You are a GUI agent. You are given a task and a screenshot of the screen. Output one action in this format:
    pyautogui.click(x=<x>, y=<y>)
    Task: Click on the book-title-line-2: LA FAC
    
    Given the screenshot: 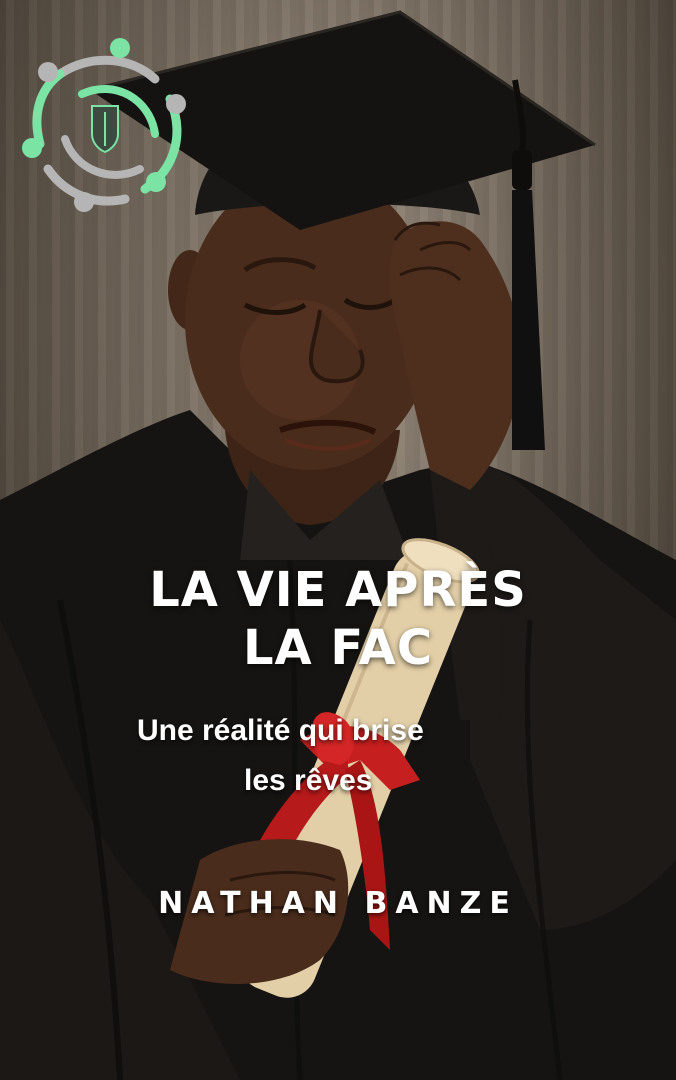 What is the action you would take?
    pyautogui.click(x=338, y=648)
    